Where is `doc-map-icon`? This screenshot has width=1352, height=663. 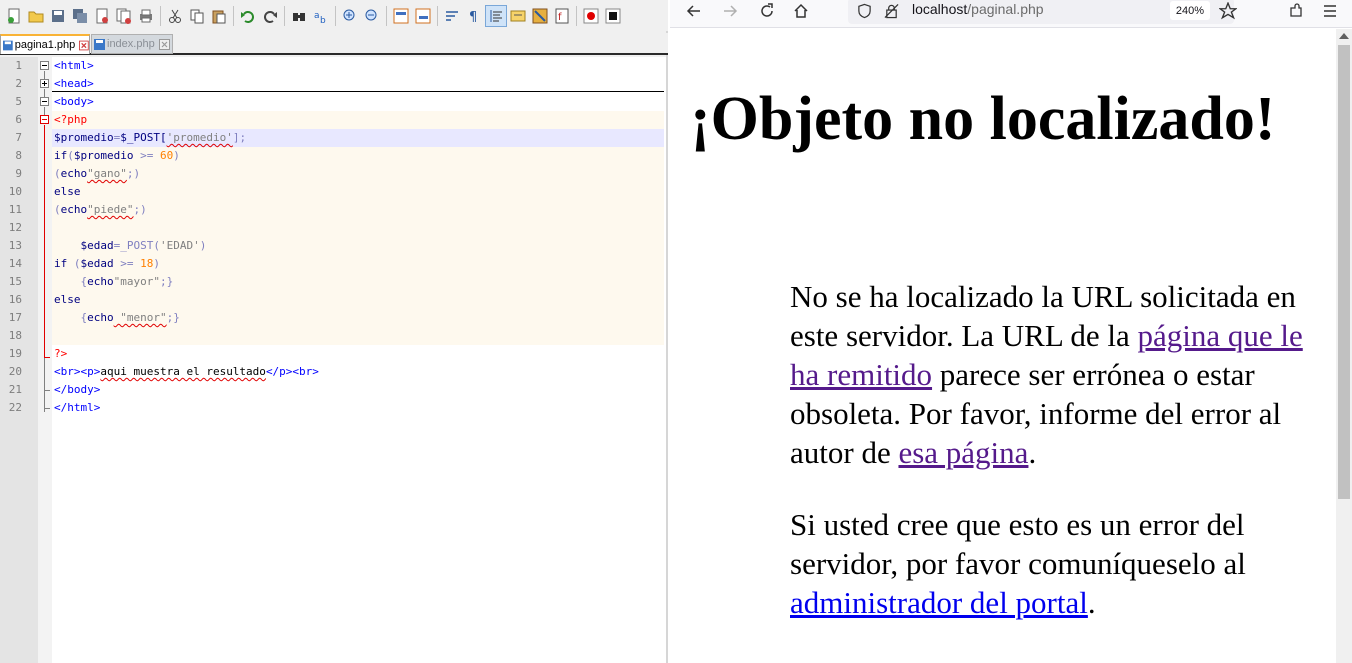 doc-map-icon is located at coordinates (540, 16).